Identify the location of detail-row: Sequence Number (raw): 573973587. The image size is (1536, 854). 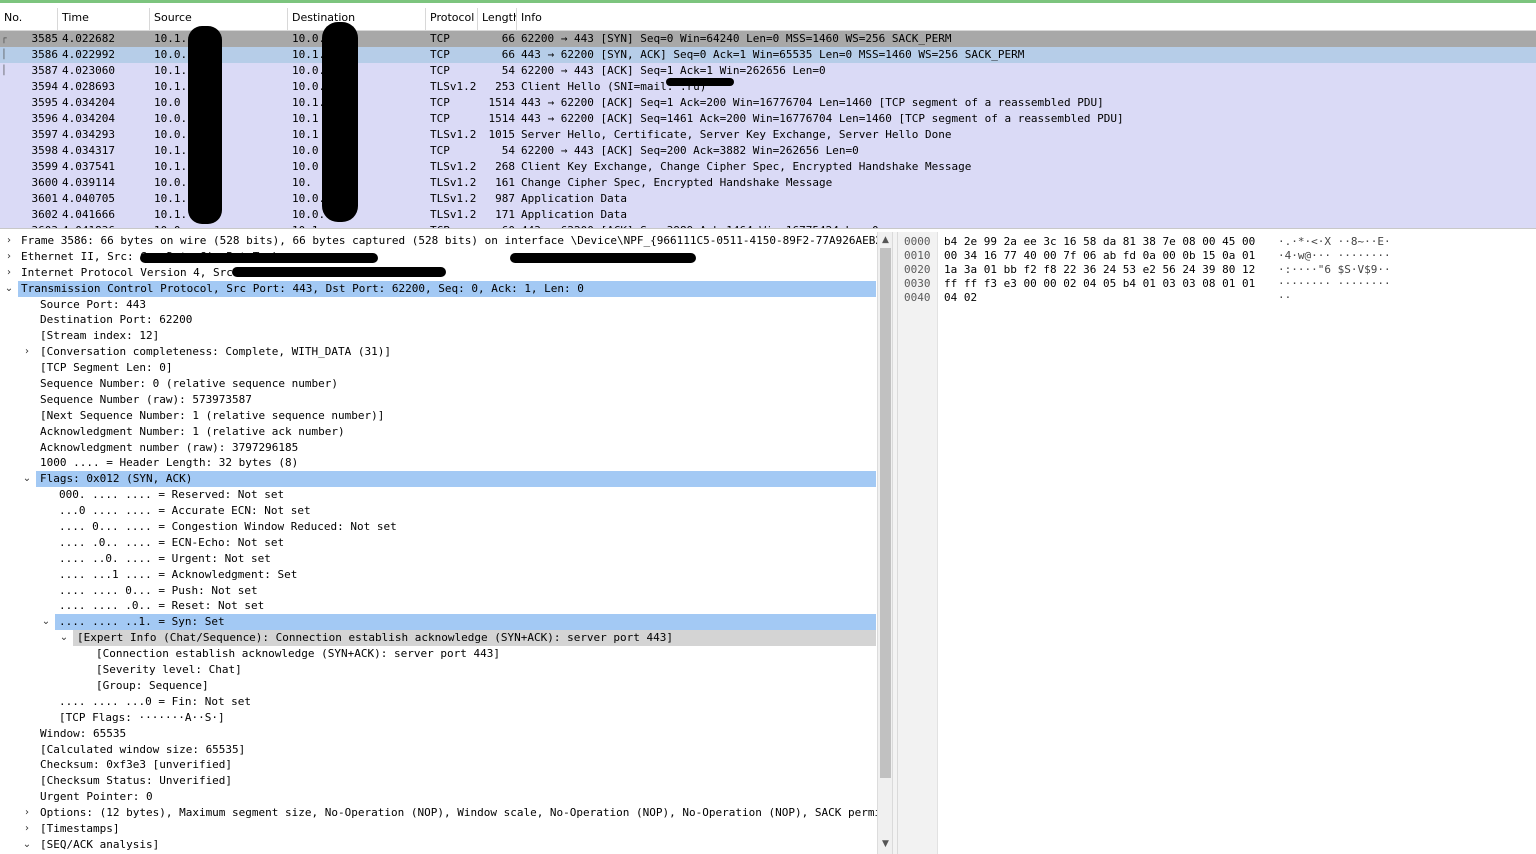
(438, 400).